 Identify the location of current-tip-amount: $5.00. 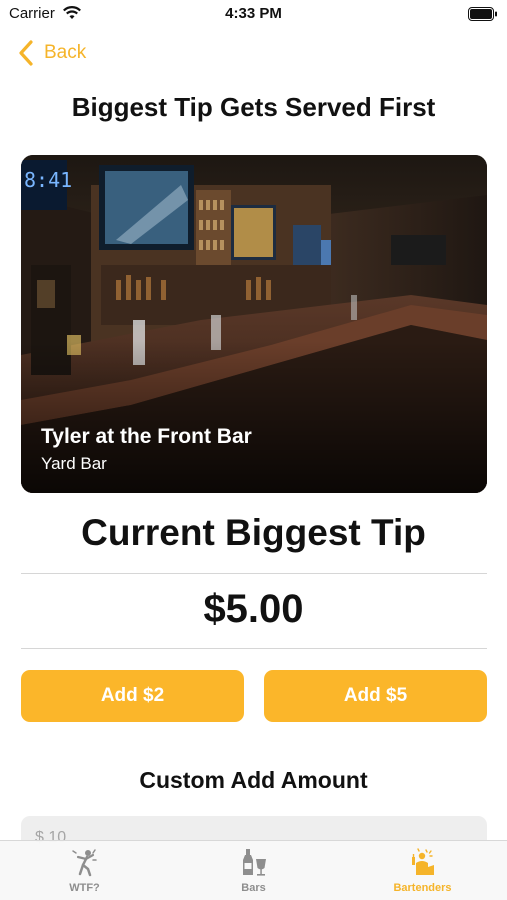
(253, 609).